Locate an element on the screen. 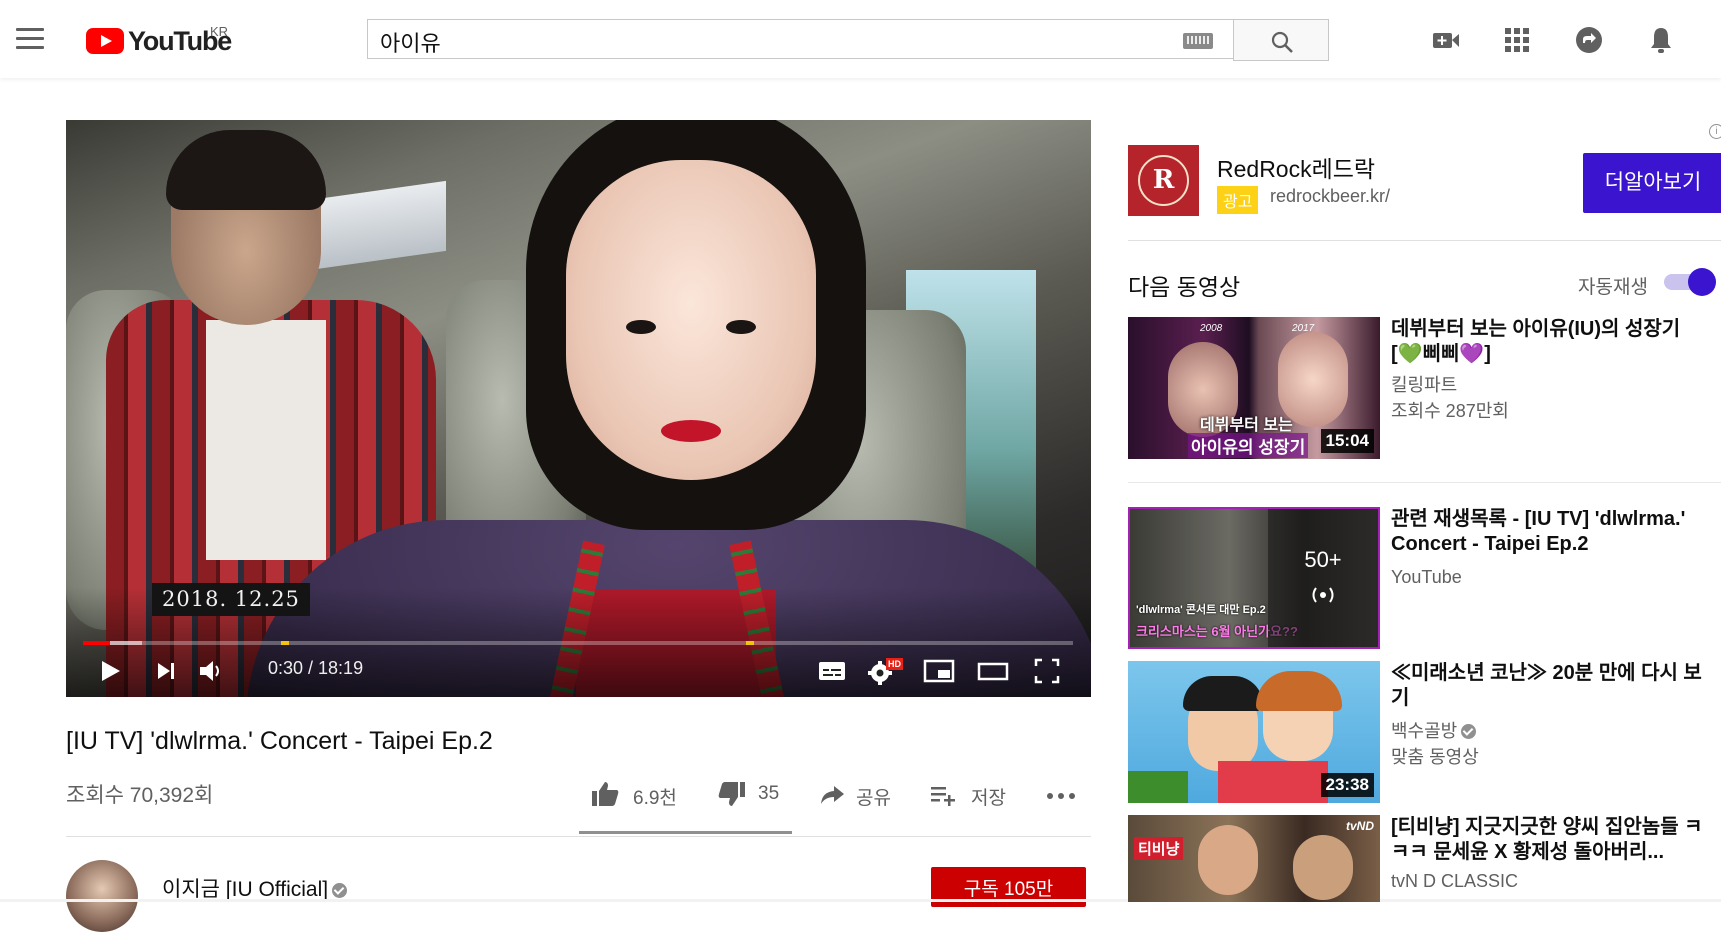 This screenshot has height=932, width=1721. search-bar is located at coordinates (848, 40).